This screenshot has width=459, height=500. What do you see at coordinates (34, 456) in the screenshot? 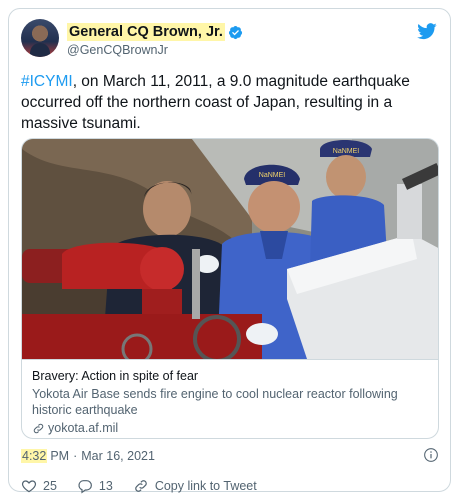
I see `tweet-time: 4:32` at bounding box center [34, 456].